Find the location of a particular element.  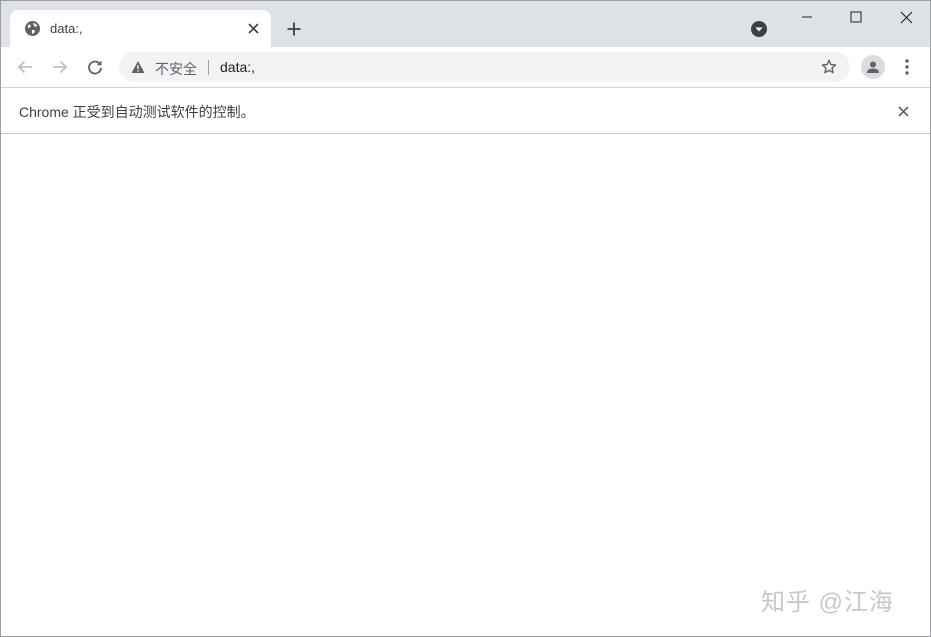

reload-icon is located at coordinates (95, 67).